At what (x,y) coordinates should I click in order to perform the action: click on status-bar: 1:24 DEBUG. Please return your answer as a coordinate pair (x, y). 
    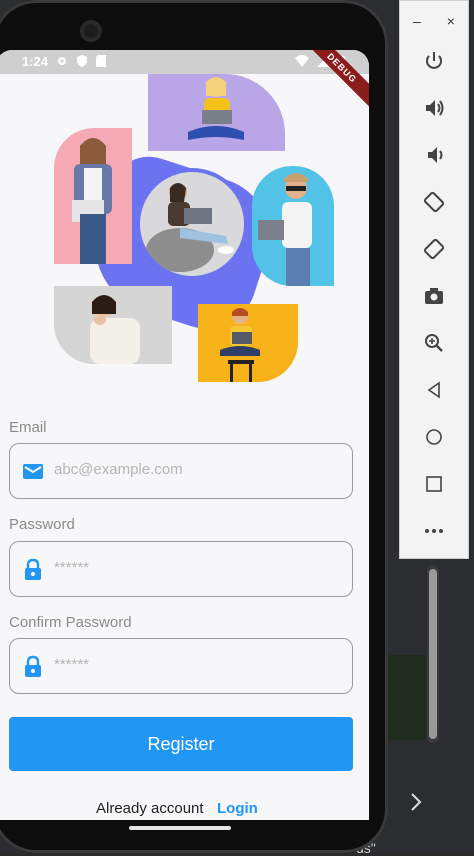
    Looking at the image, I should click on (184, 81).